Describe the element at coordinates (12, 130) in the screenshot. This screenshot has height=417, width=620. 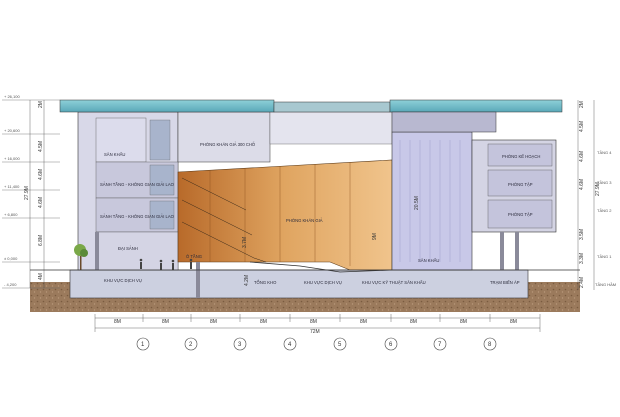
I see `level-2: + 20,600` at that location.